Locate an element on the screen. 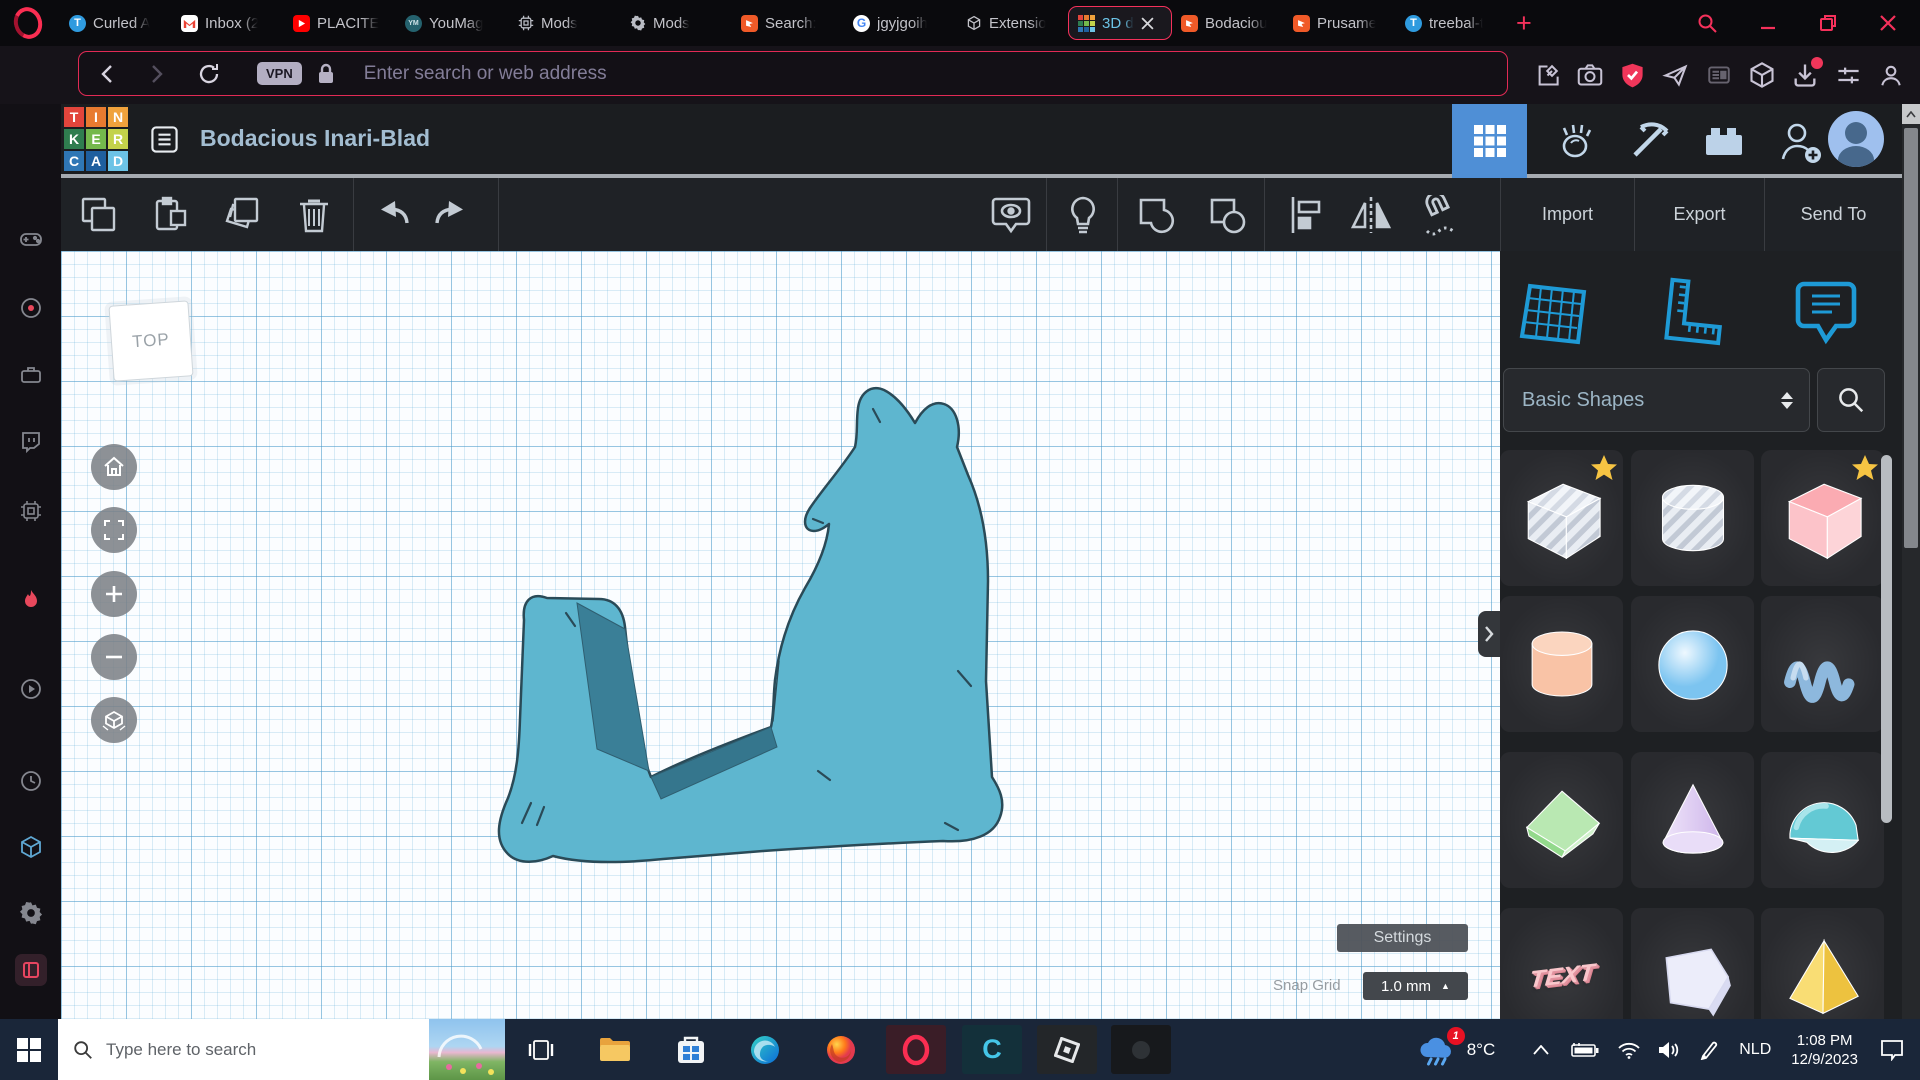 The height and width of the screenshot is (1080, 1920). ruler-icon is located at coordinates (1691, 314).